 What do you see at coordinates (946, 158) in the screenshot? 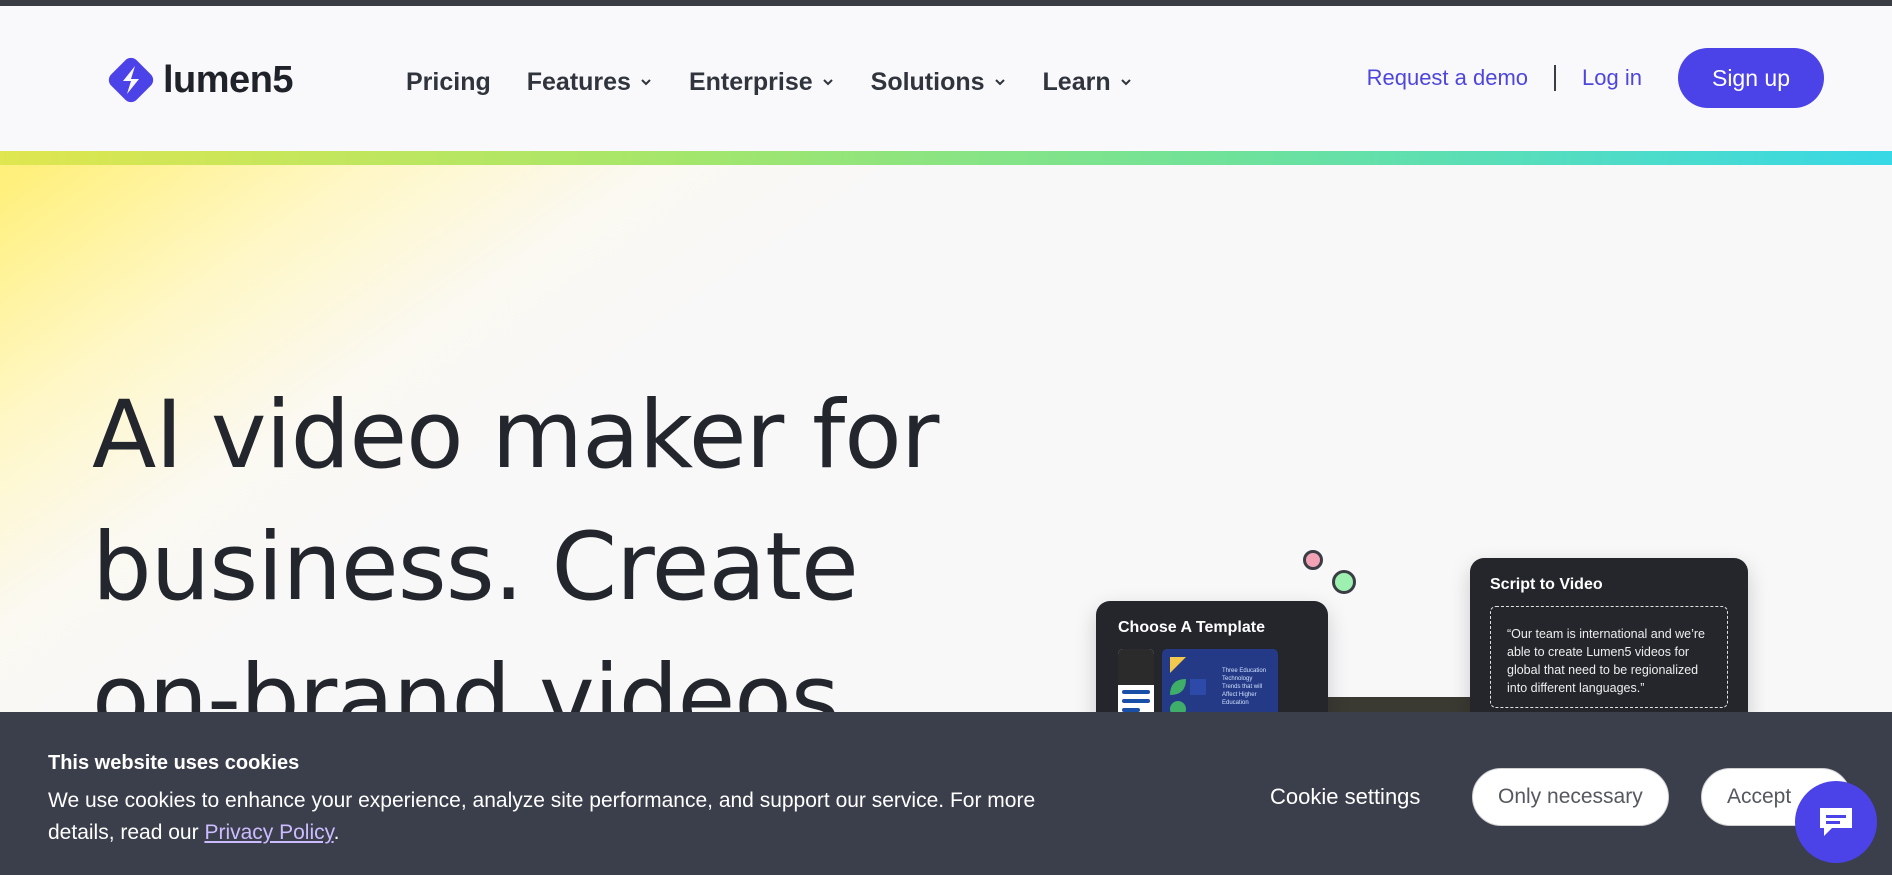
I see `gradient-strip` at bounding box center [946, 158].